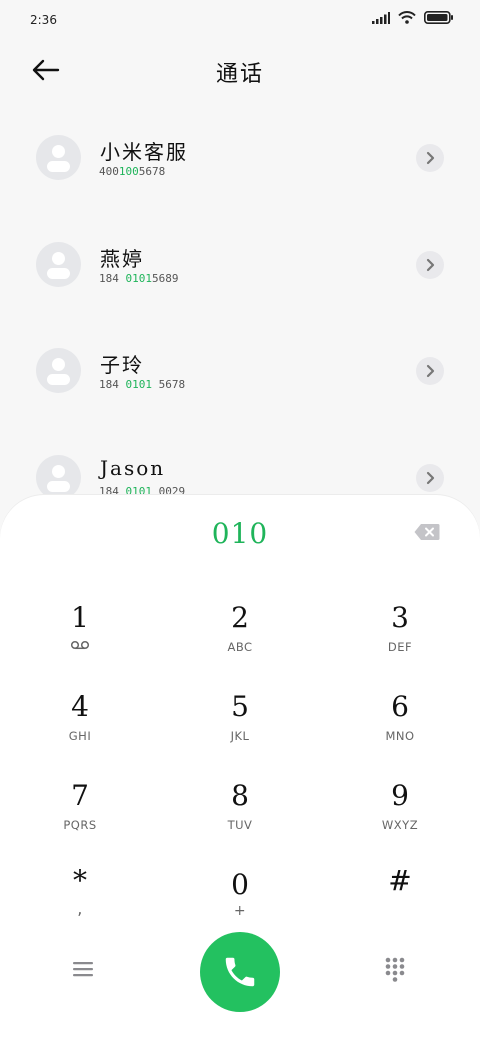 The width and height of the screenshot is (480, 1040). I want to click on menu-button, so click(85, 971).